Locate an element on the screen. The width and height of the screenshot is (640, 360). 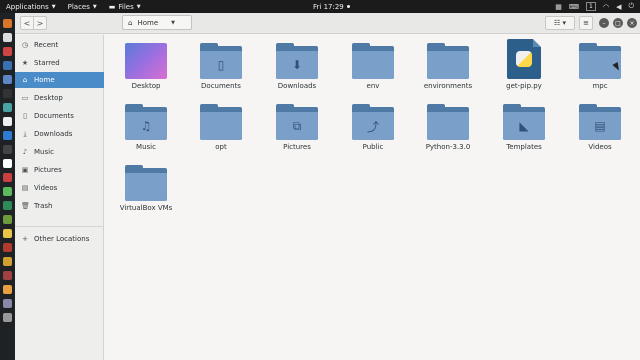
places-menu: Places ▼ is located at coordinates (82, 7).